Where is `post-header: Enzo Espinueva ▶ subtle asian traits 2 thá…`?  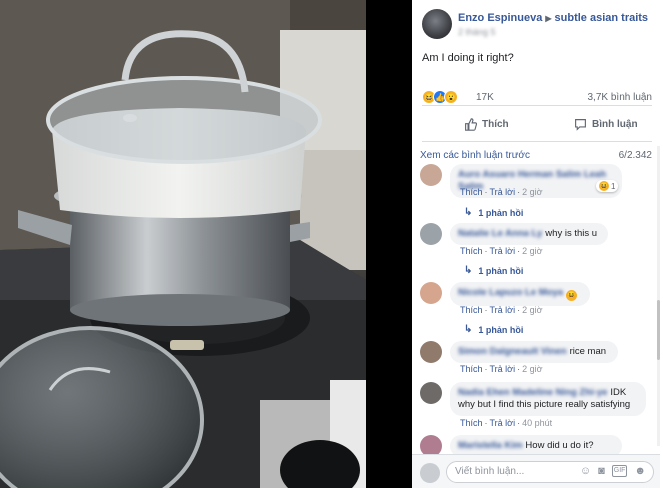
post-header: Enzo Espinueva ▶ subtle asian traits 2 thá… is located at coordinates (538, 25).